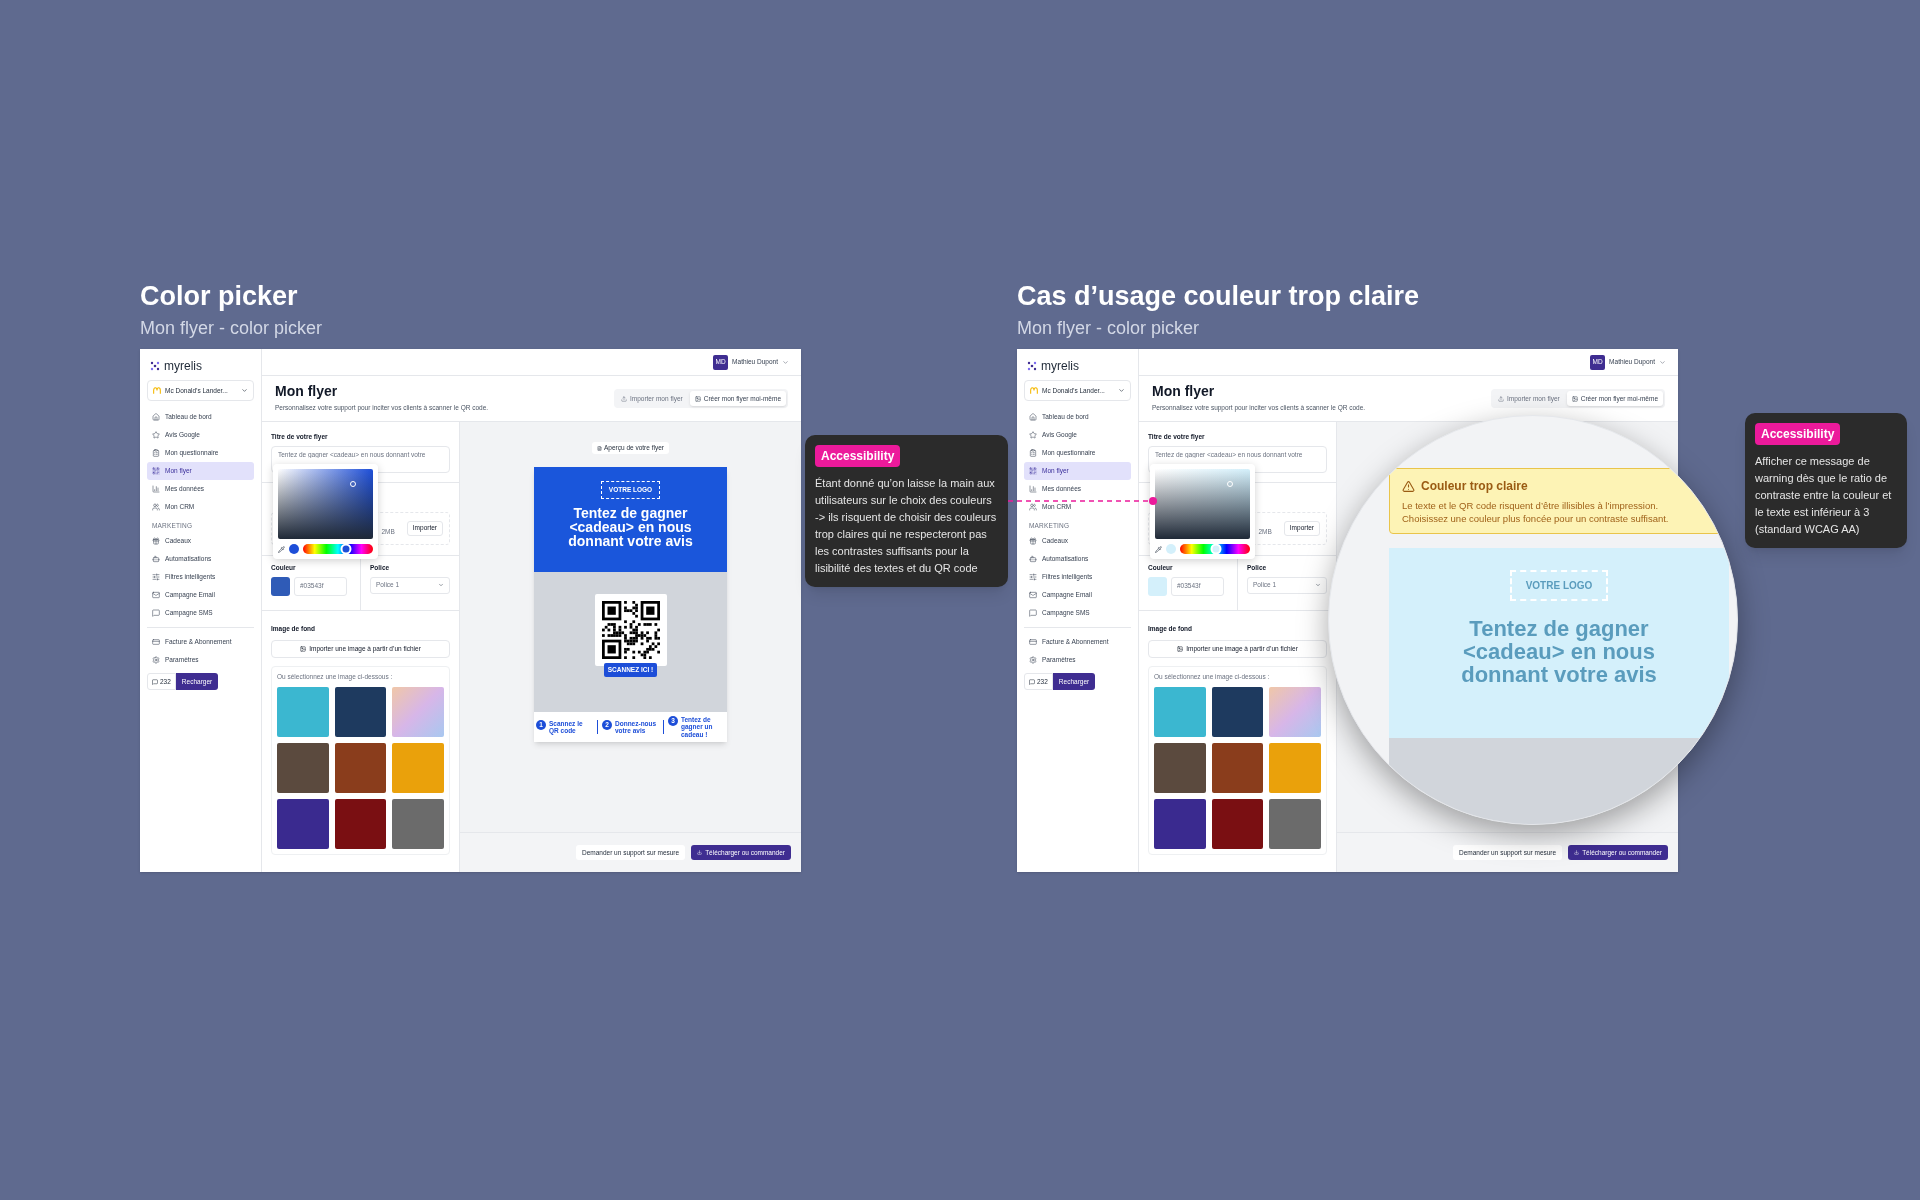 The height and width of the screenshot is (1200, 1920). Describe the element at coordinates (1219, 296) in the screenshot. I see `section-title: Cas d’usage couleur trop claire` at that location.